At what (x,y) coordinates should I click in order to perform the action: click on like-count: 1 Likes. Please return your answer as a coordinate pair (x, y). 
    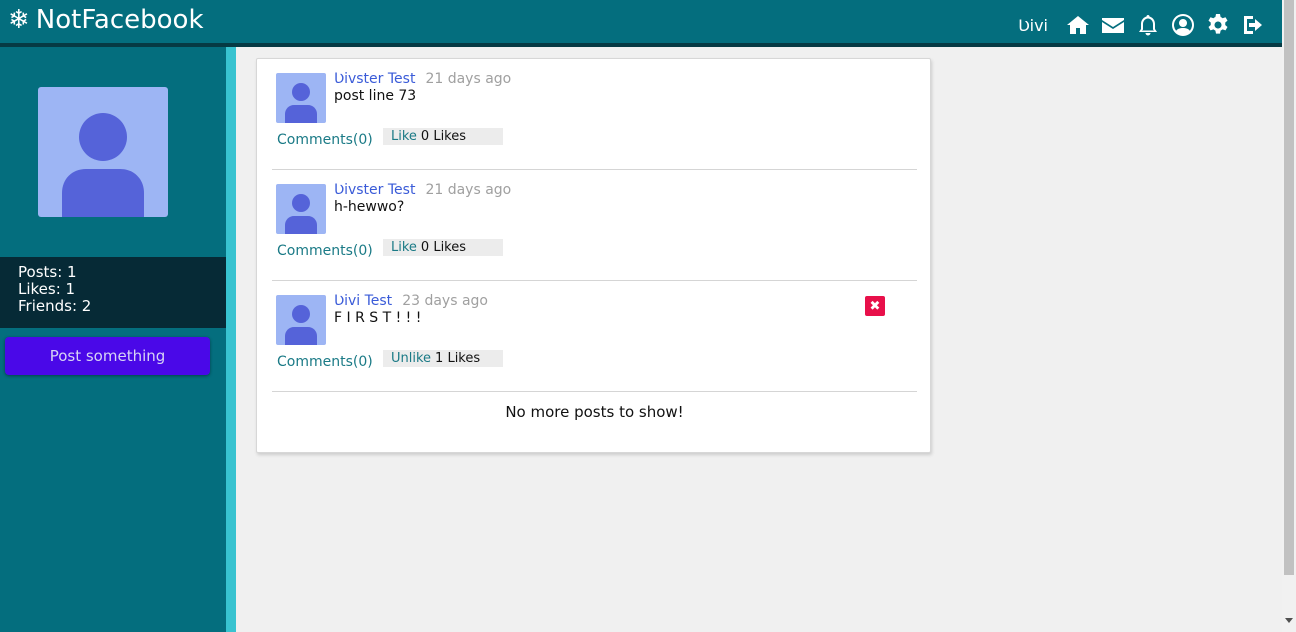
    Looking at the image, I should click on (458, 358).